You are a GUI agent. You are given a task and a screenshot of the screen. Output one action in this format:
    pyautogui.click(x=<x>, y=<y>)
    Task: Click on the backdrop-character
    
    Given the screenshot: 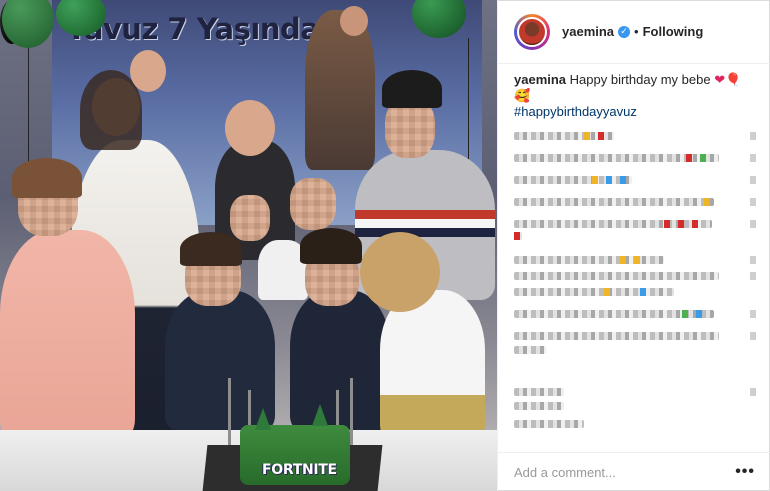 What is the action you would take?
    pyautogui.click(x=340, y=90)
    